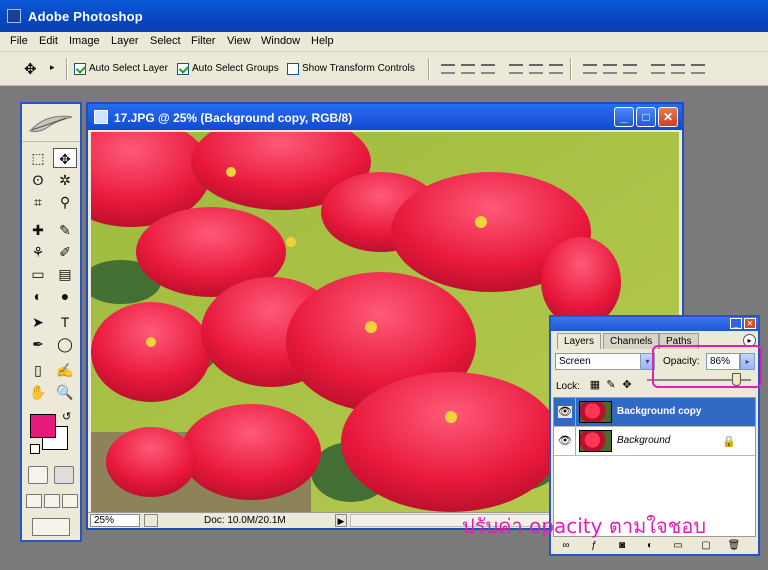 Image resolution: width=768 pixels, height=570 pixels. I want to click on layer-thumbnail, so click(595, 441).